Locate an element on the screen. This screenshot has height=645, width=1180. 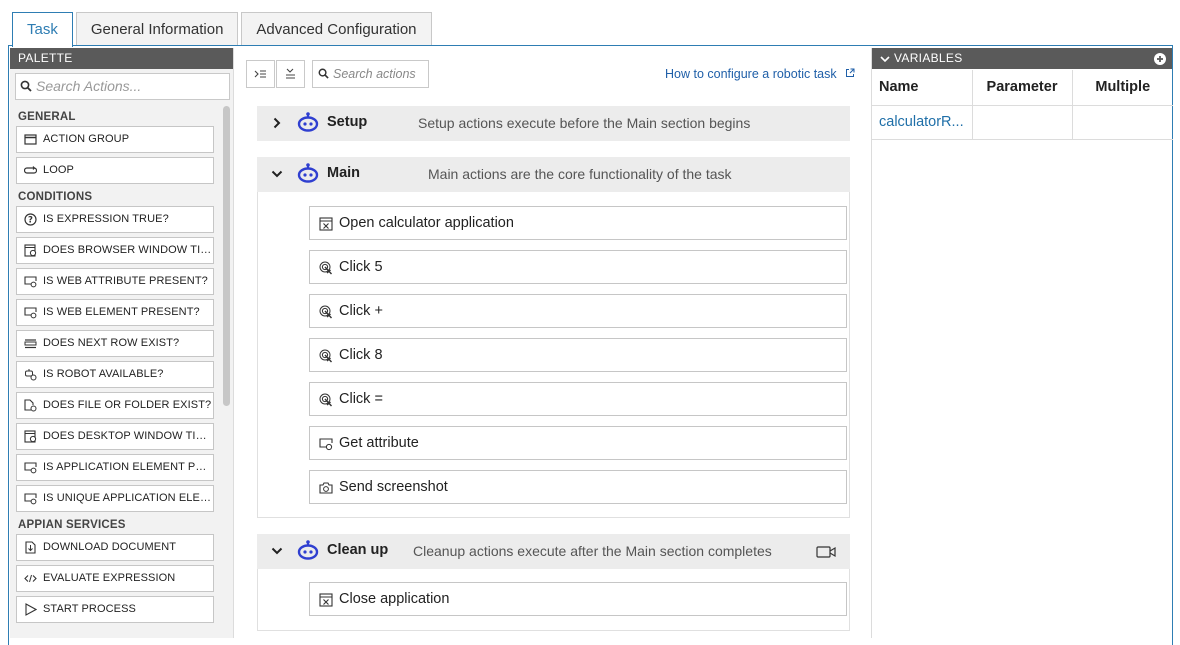
palette-item-label: DOES NEXT ROW EXIST? is located at coordinates (111, 343).